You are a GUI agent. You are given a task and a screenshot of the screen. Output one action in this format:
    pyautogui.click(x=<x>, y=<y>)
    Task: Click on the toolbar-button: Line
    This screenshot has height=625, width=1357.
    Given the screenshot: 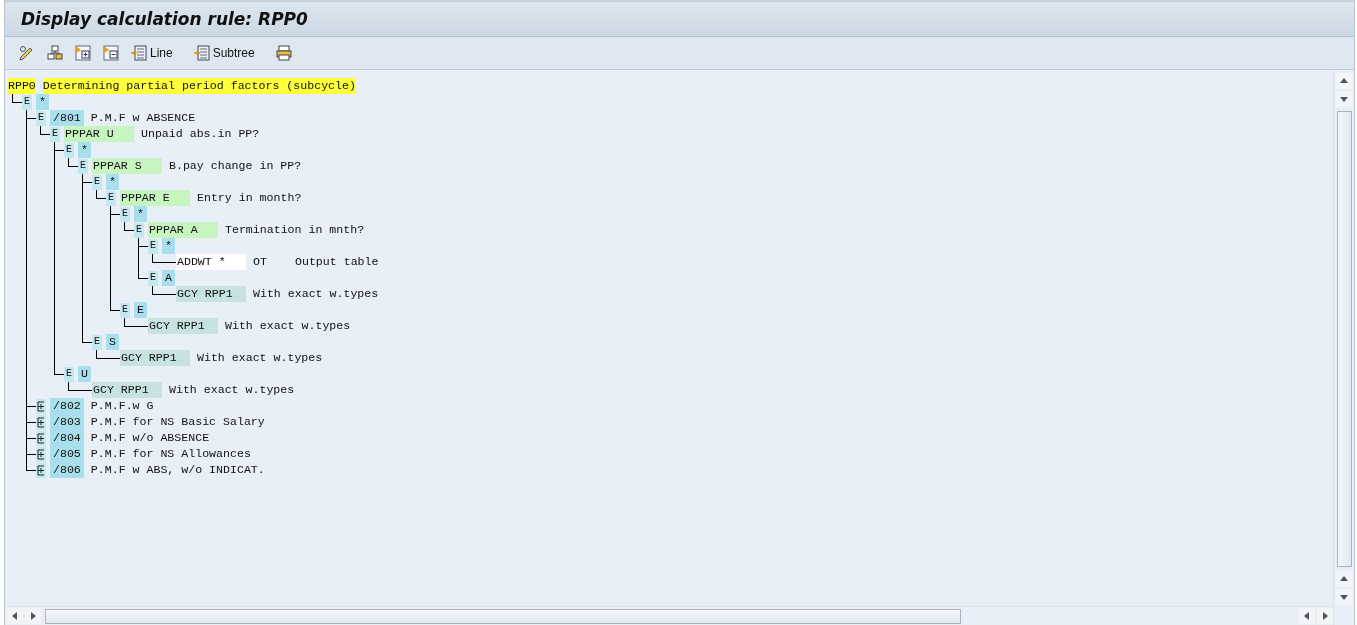 What is the action you would take?
    pyautogui.click(x=151, y=53)
    